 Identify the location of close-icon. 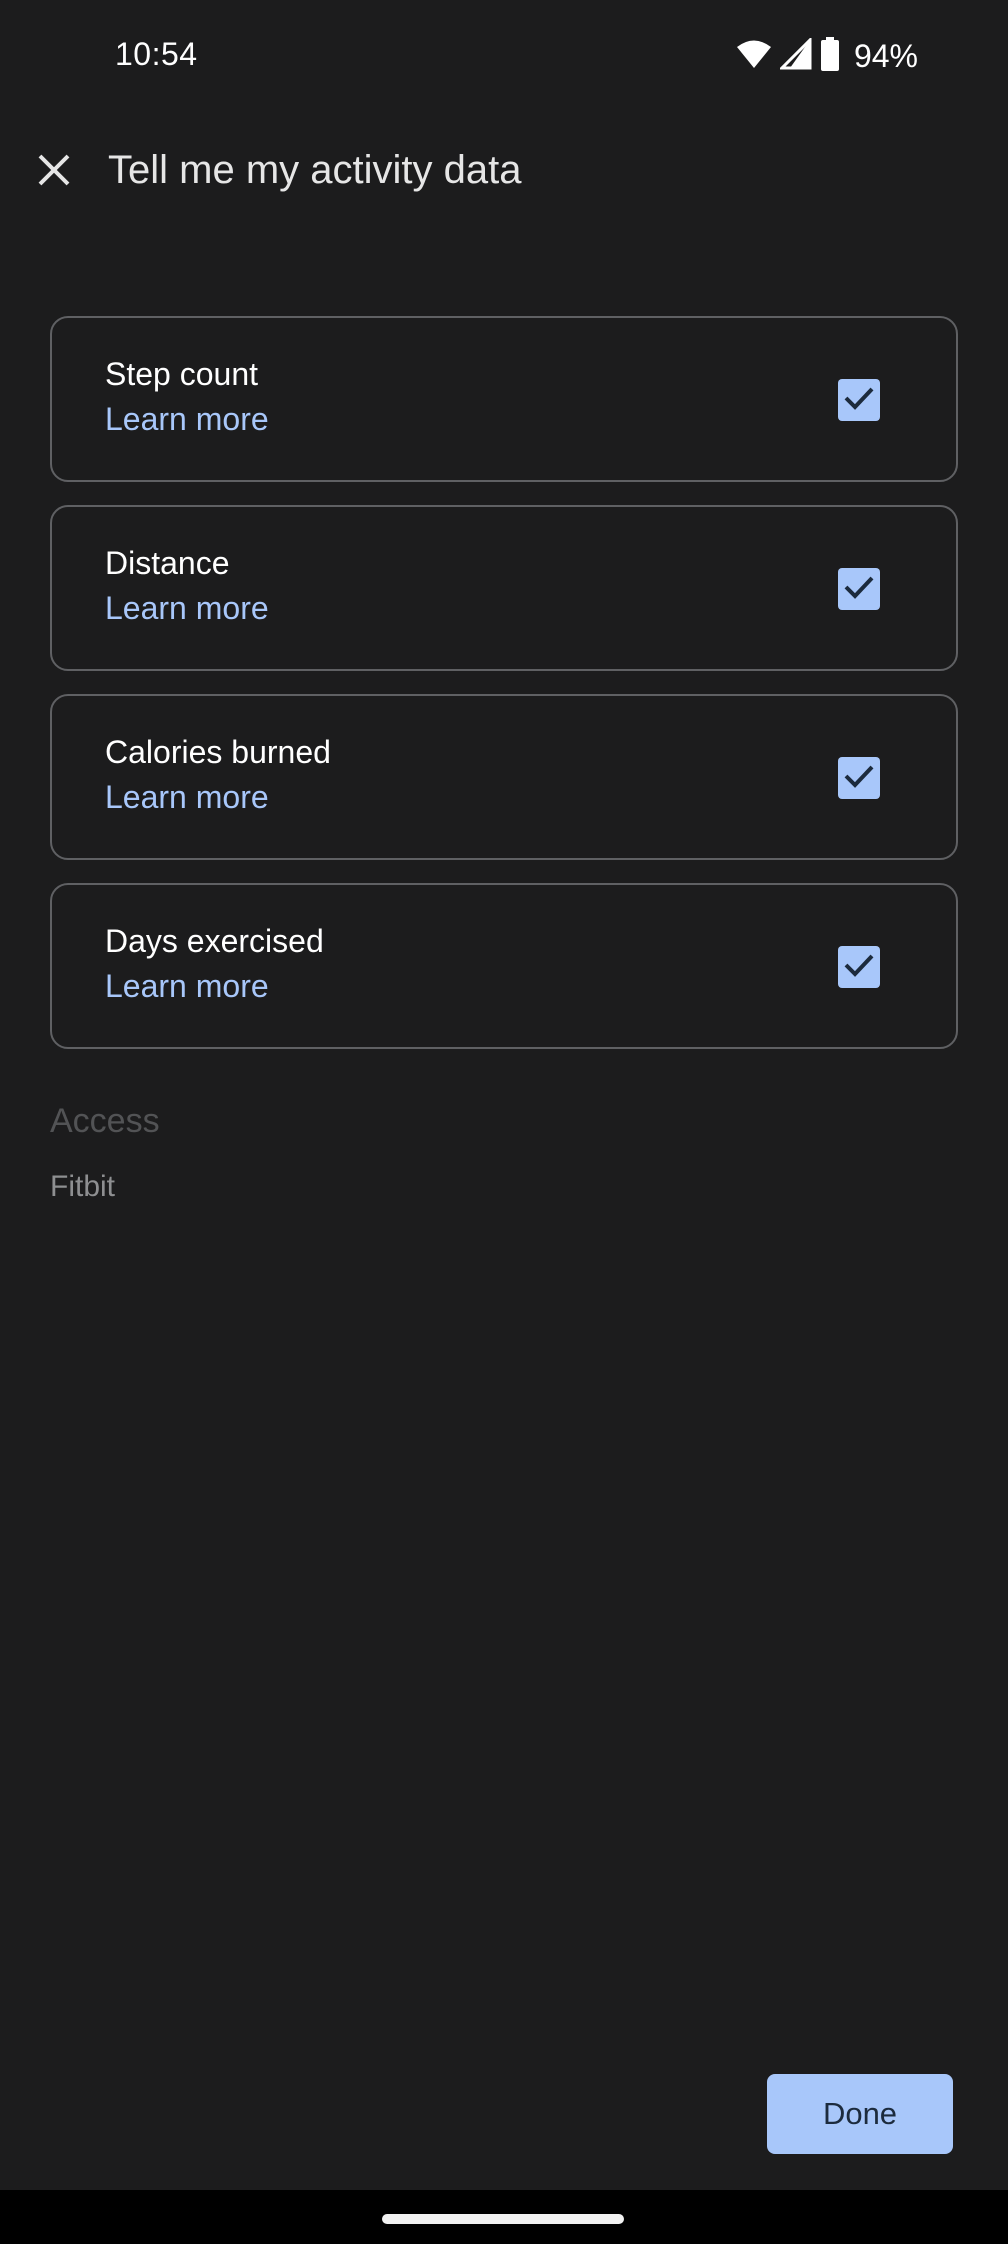
(54, 172).